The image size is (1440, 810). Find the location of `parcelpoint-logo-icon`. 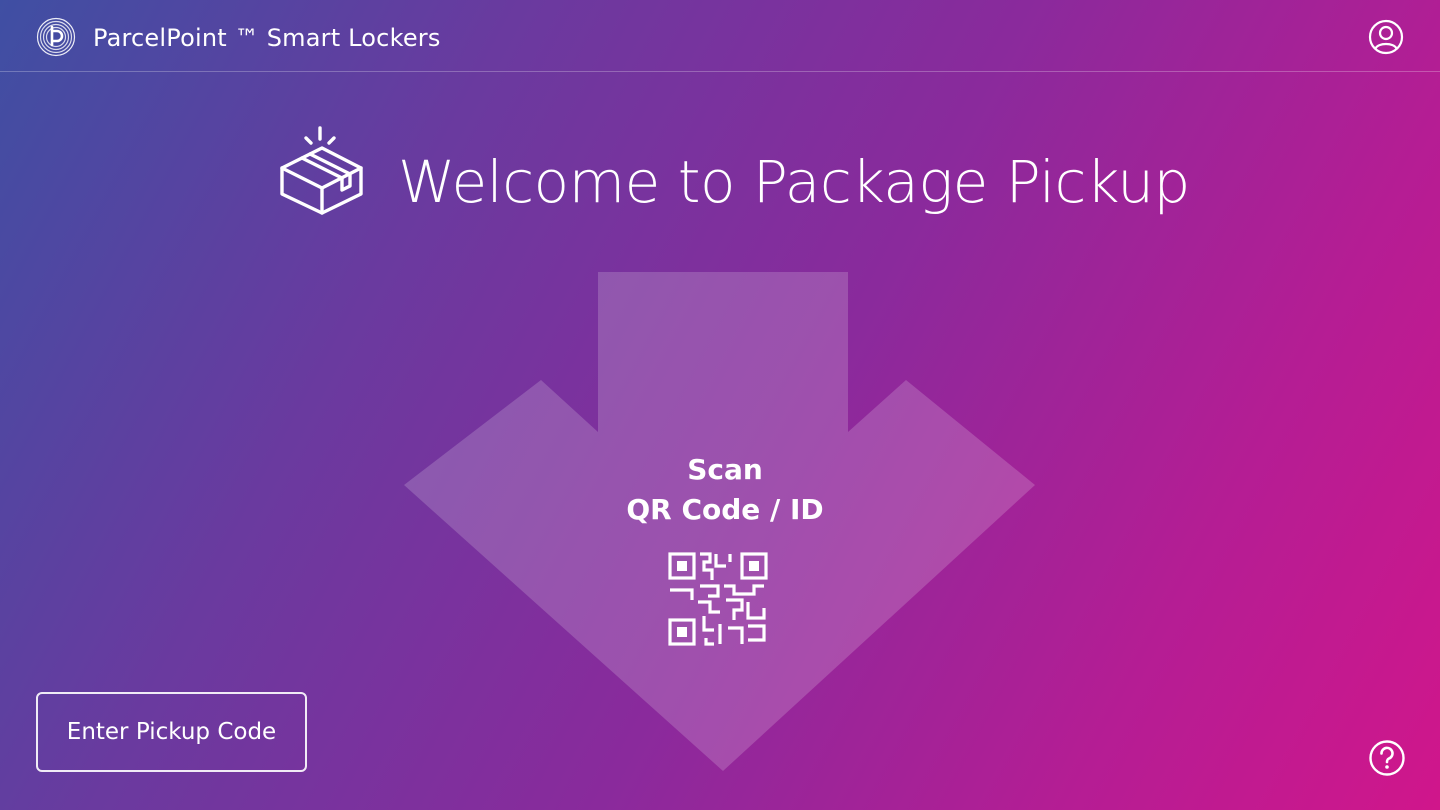

parcelpoint-logo-icon is located at coordinates (56, 37).